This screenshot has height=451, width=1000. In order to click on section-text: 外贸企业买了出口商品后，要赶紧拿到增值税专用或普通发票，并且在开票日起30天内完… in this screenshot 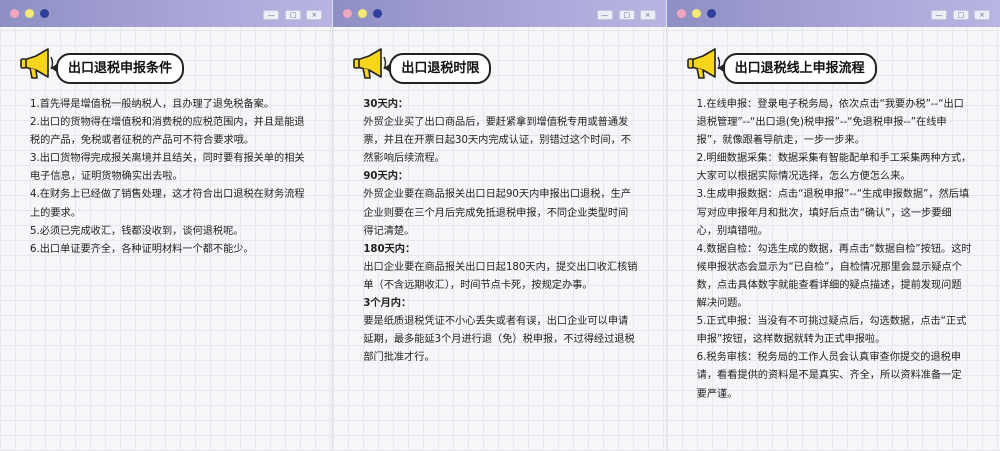, I will do `click(497, 141)`.